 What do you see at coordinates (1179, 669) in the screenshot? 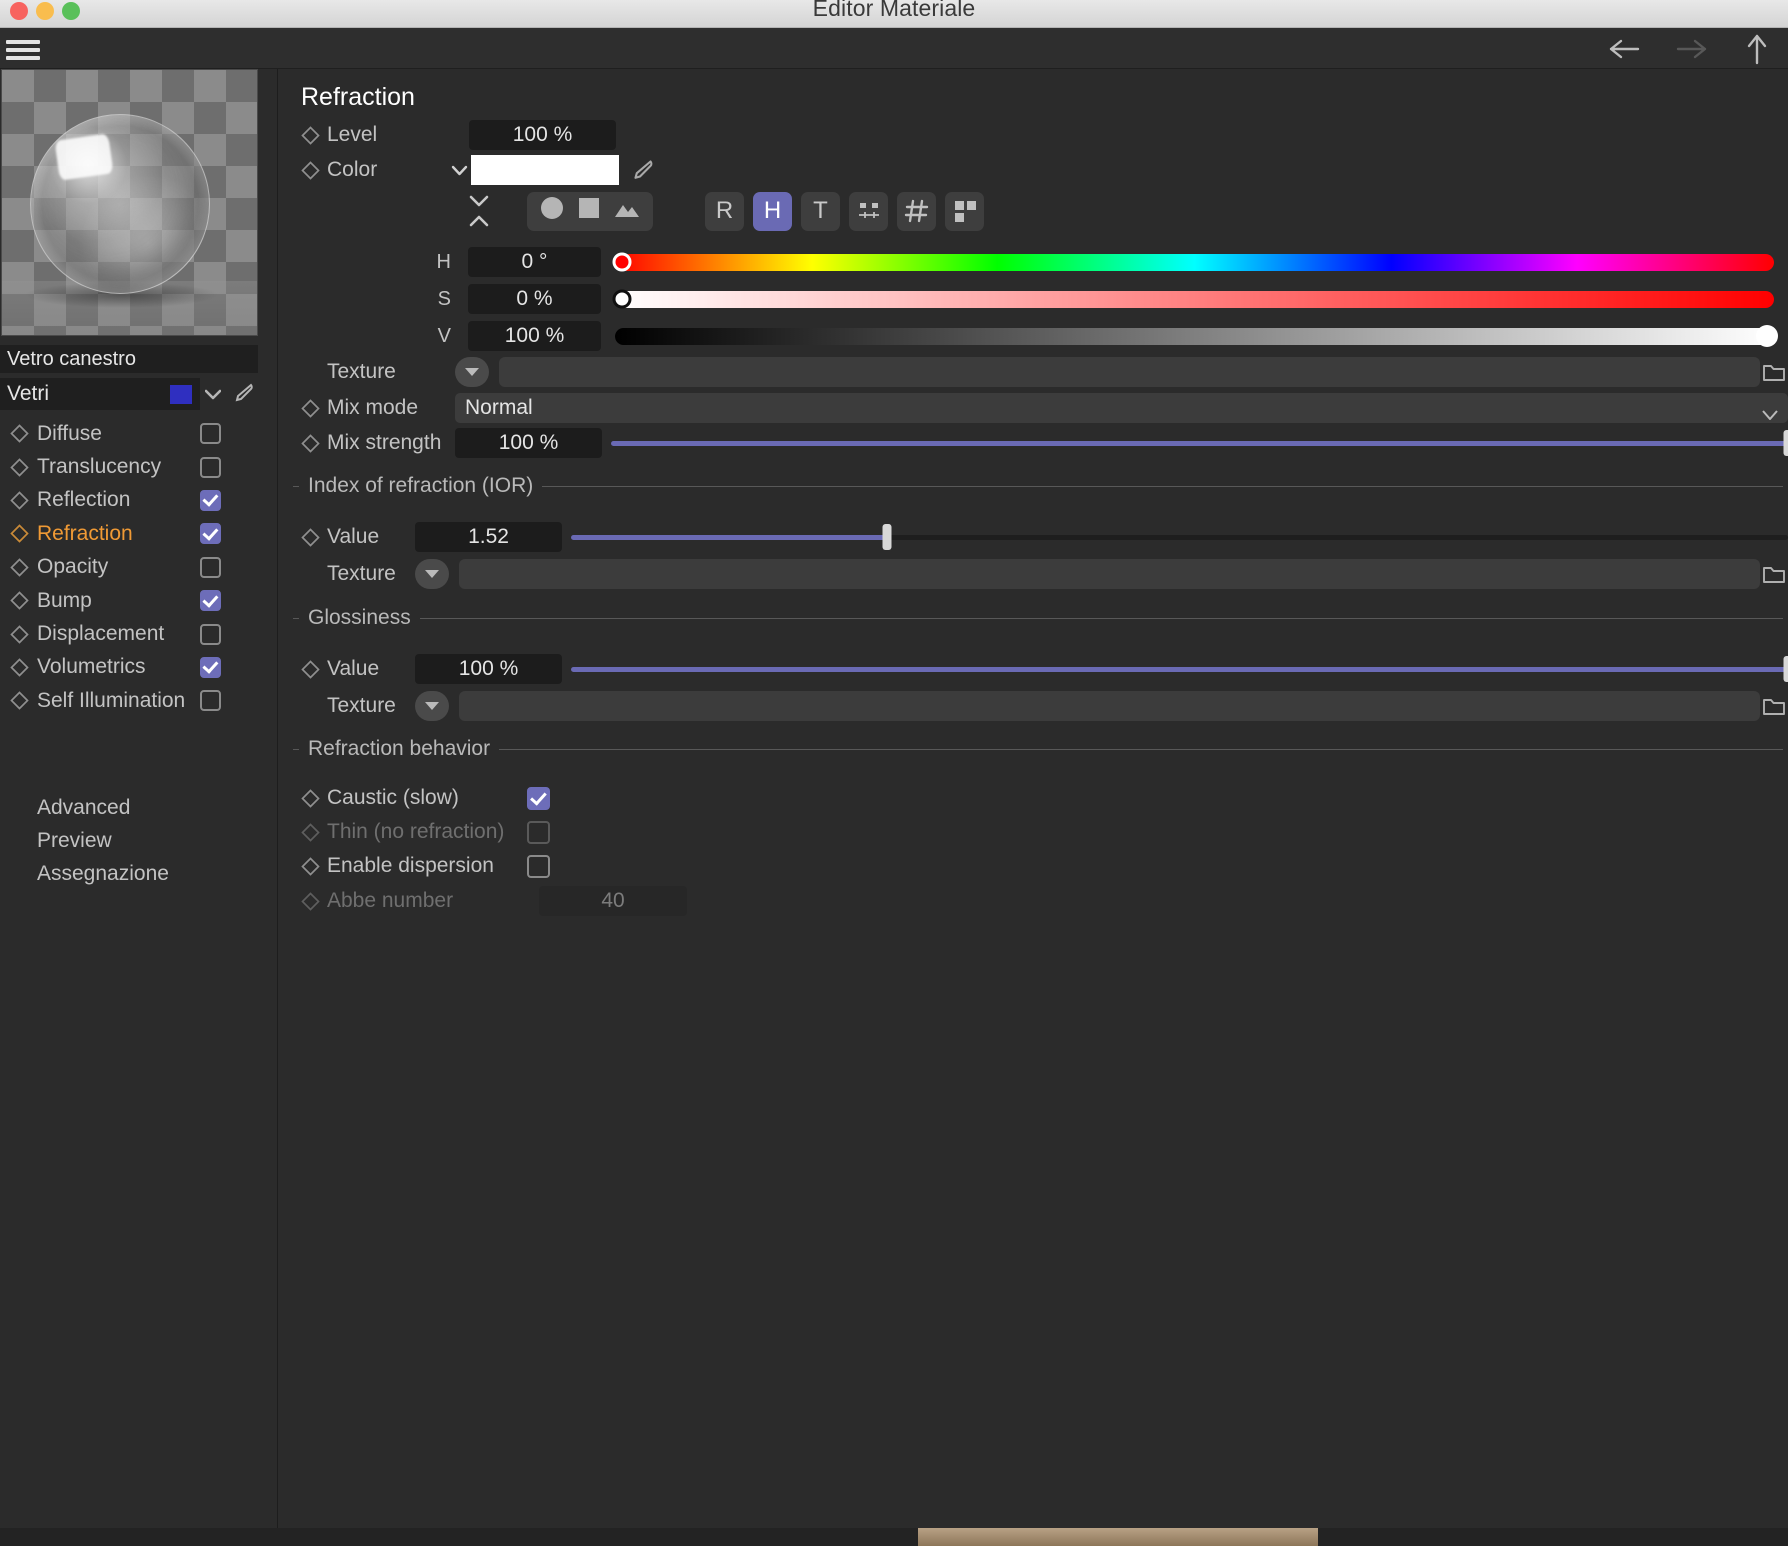
I see `glossiness-slider` at bounding box center [1179, 669].